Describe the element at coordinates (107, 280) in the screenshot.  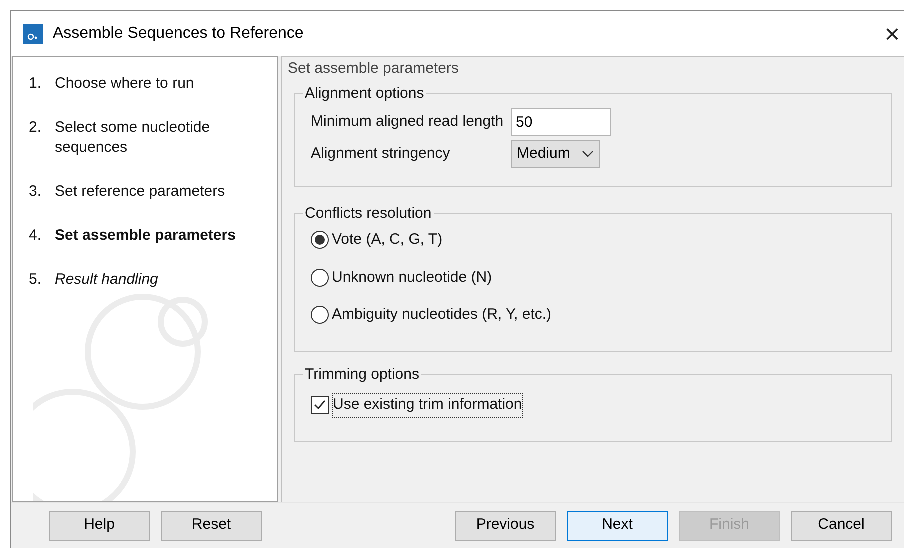
I see `step-label: Result handling` at that location.